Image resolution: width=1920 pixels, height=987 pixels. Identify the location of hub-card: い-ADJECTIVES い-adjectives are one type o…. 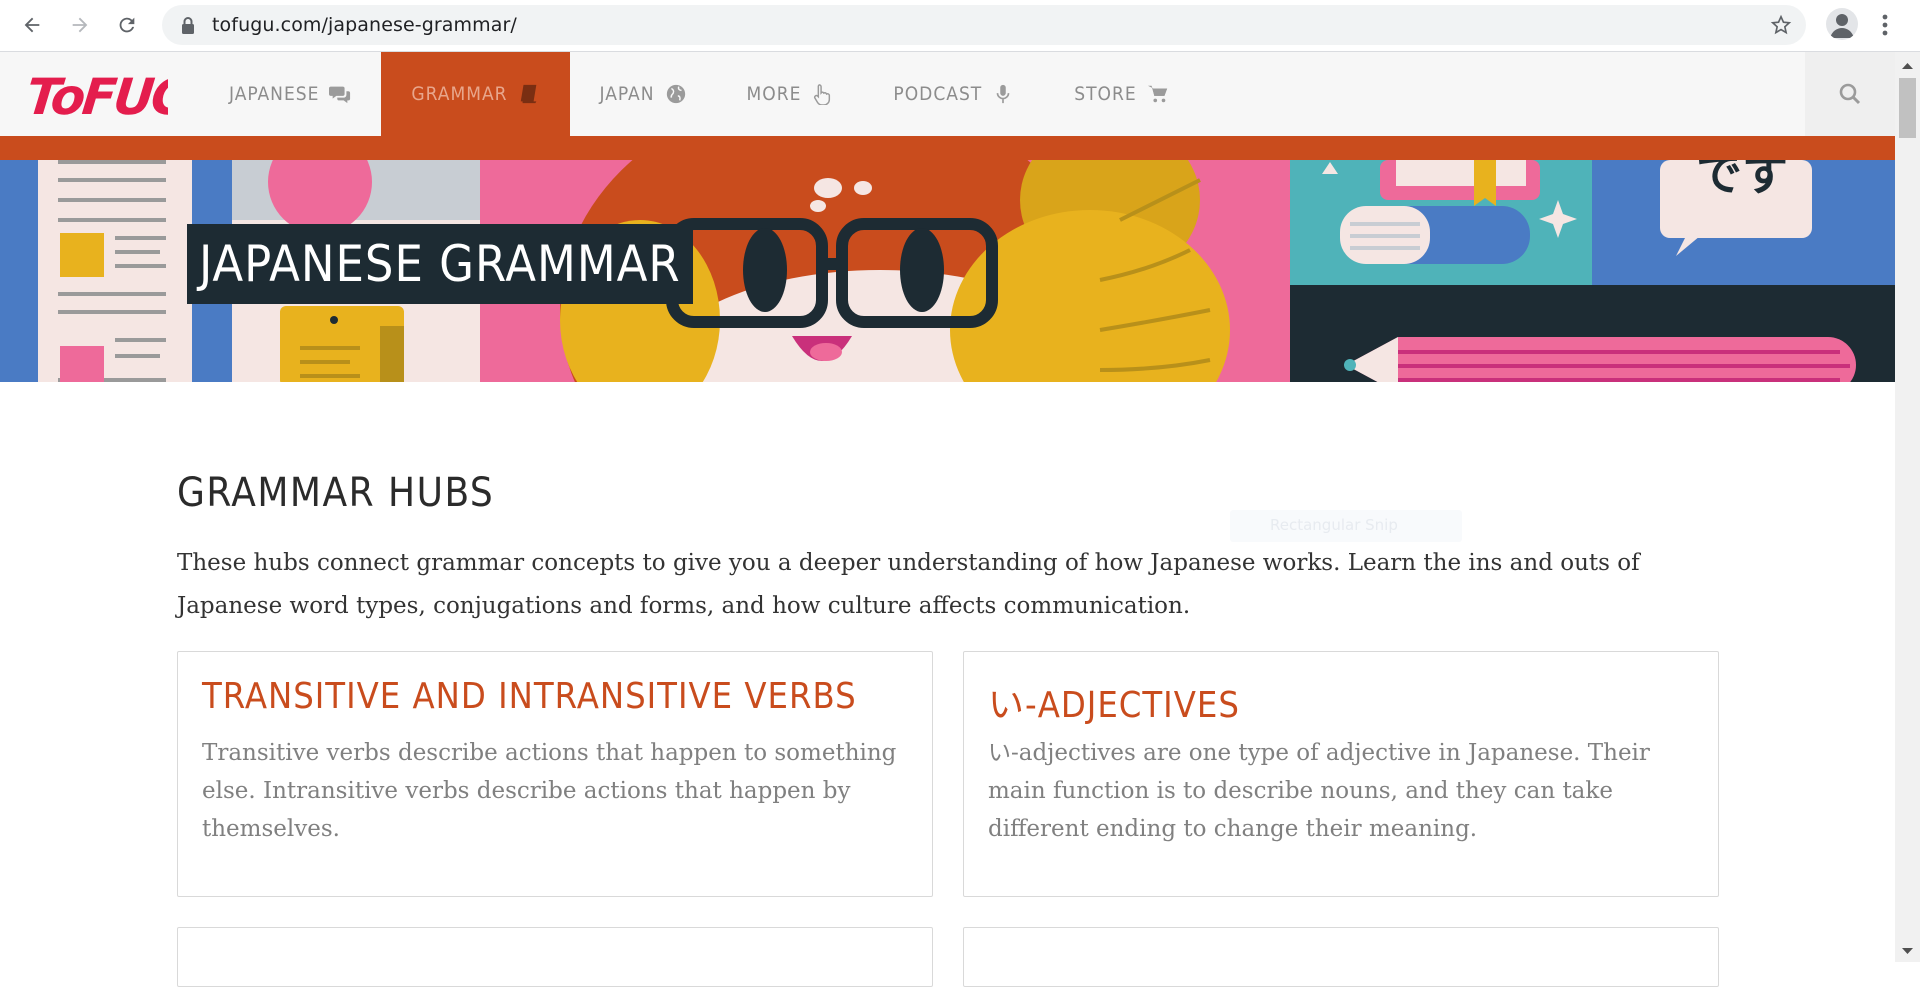
(1341, 774).